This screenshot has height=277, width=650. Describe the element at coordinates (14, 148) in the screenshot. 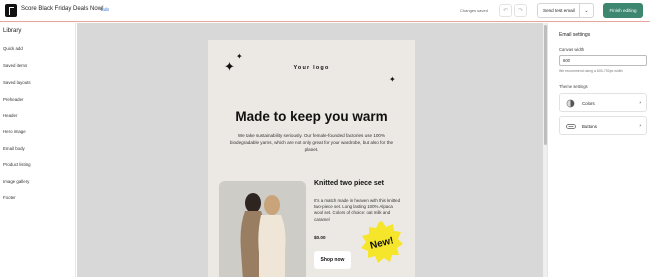

I see `sidebar-item-email-body: Email body` at that location.